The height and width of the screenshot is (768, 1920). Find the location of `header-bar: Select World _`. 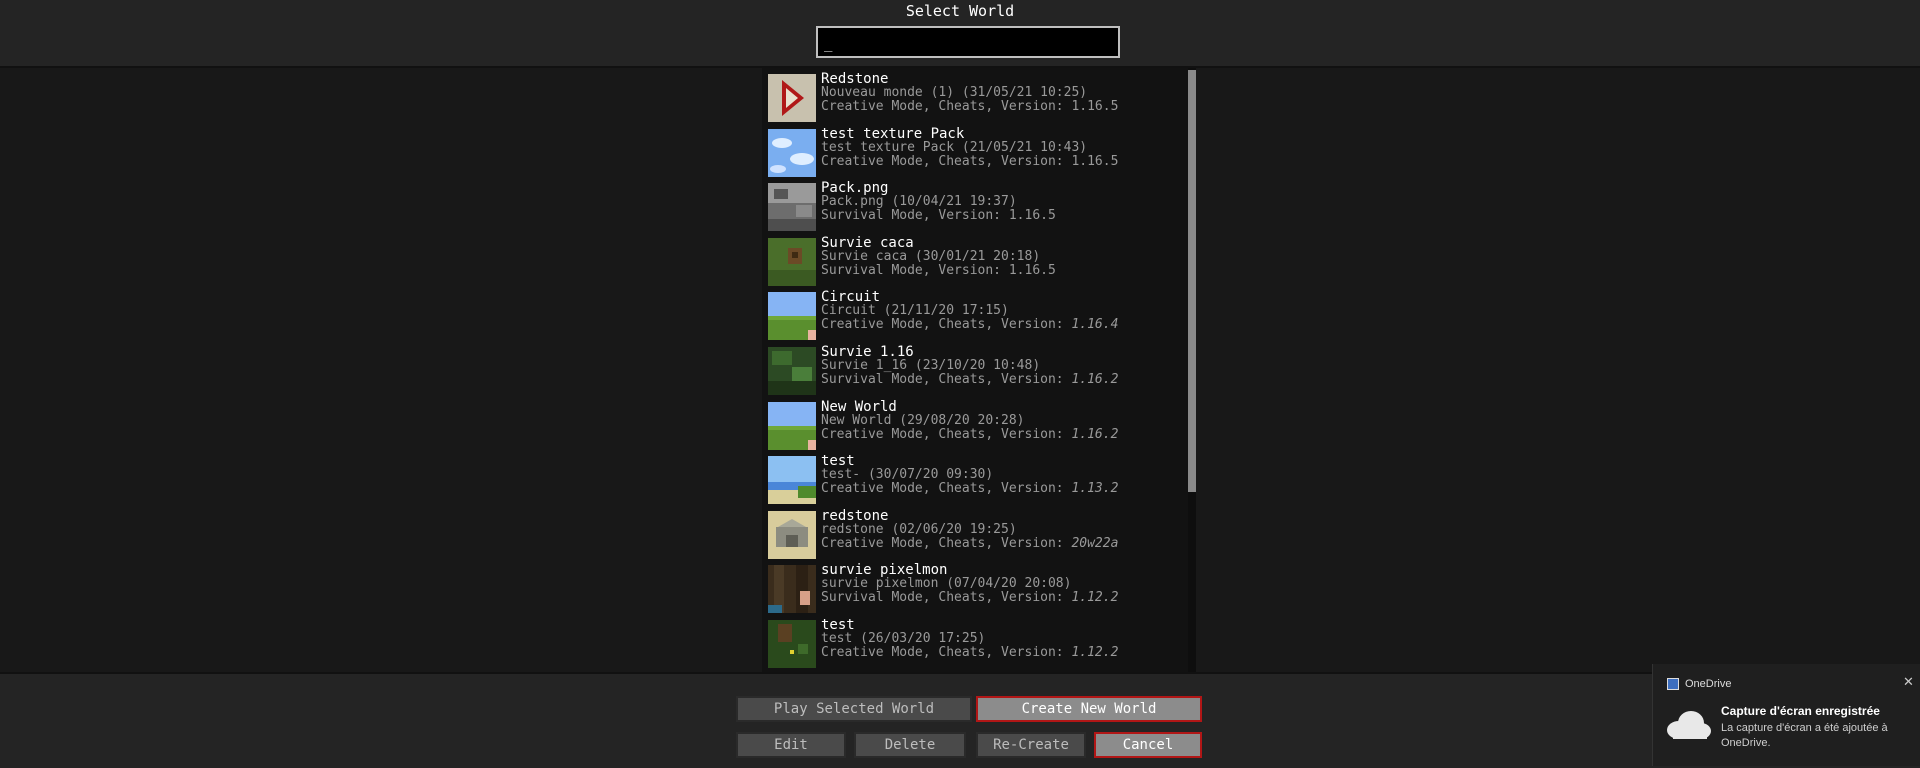

header-bar: Select World _ is located at coordinates (960, 34).